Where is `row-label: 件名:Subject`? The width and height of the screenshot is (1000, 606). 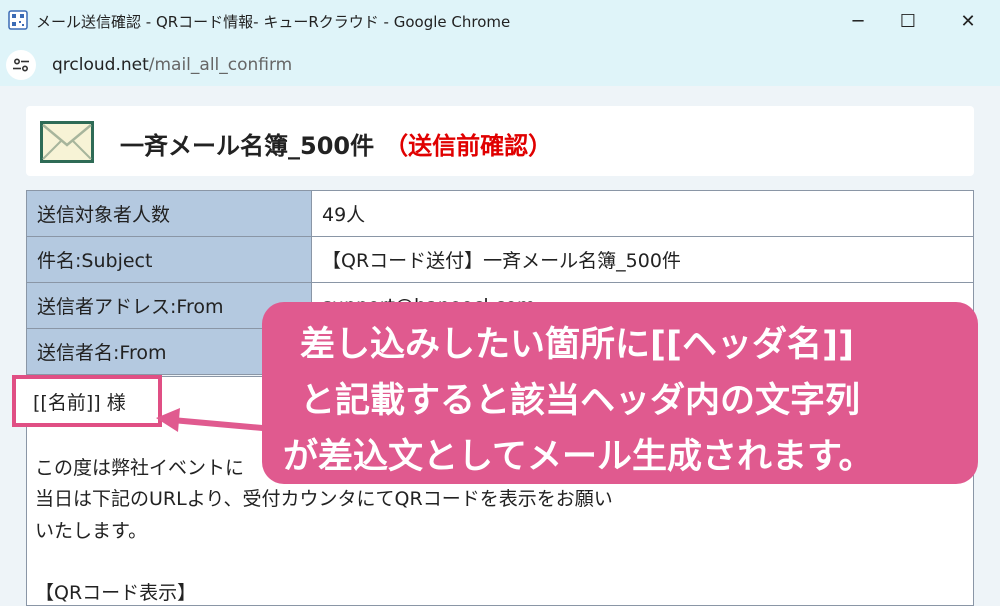 row-label: 件名:Subject is located at coordinates (169, 259).